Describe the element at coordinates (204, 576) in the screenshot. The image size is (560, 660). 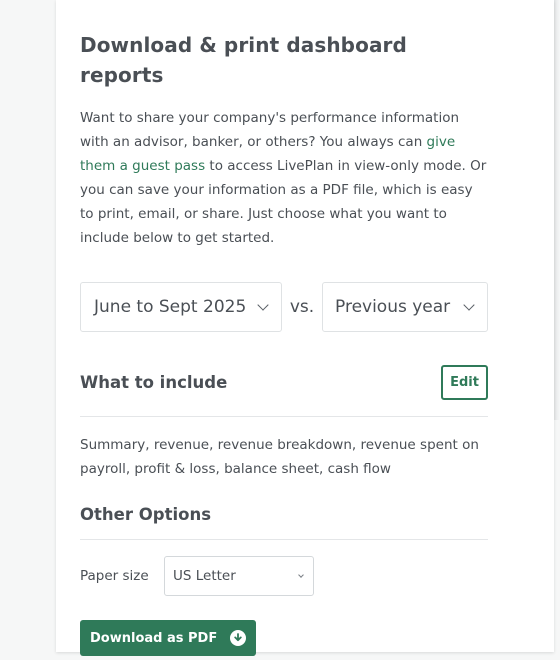
I see `paper-size-value: US Letter` at that location.